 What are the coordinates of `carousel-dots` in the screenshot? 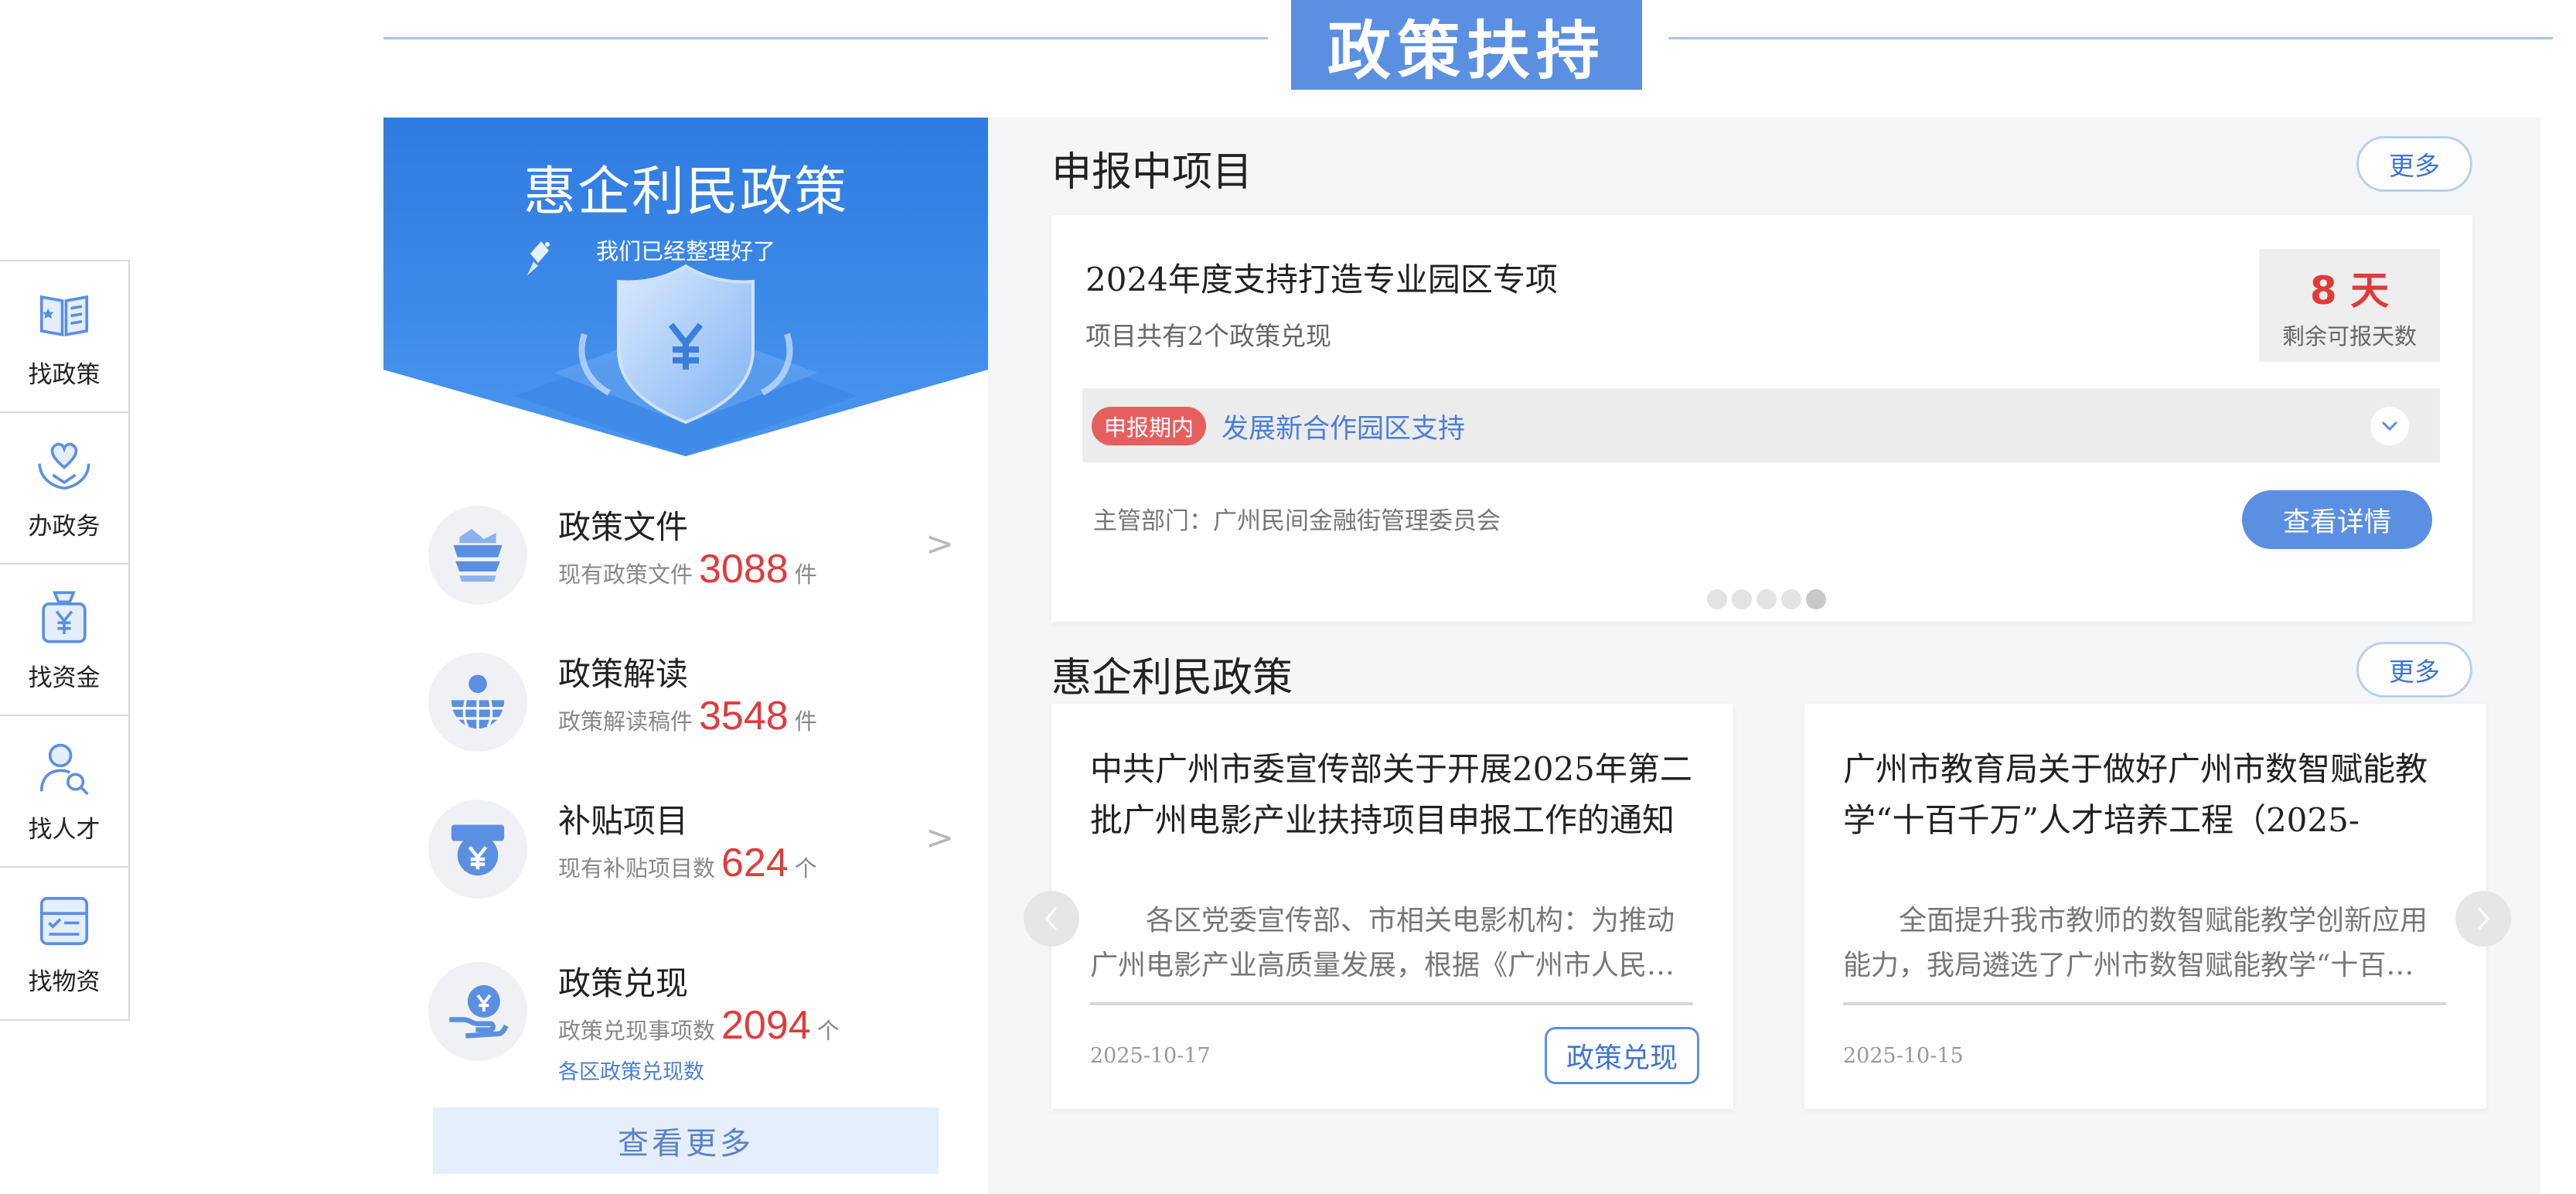 It's located at (1766, 599).